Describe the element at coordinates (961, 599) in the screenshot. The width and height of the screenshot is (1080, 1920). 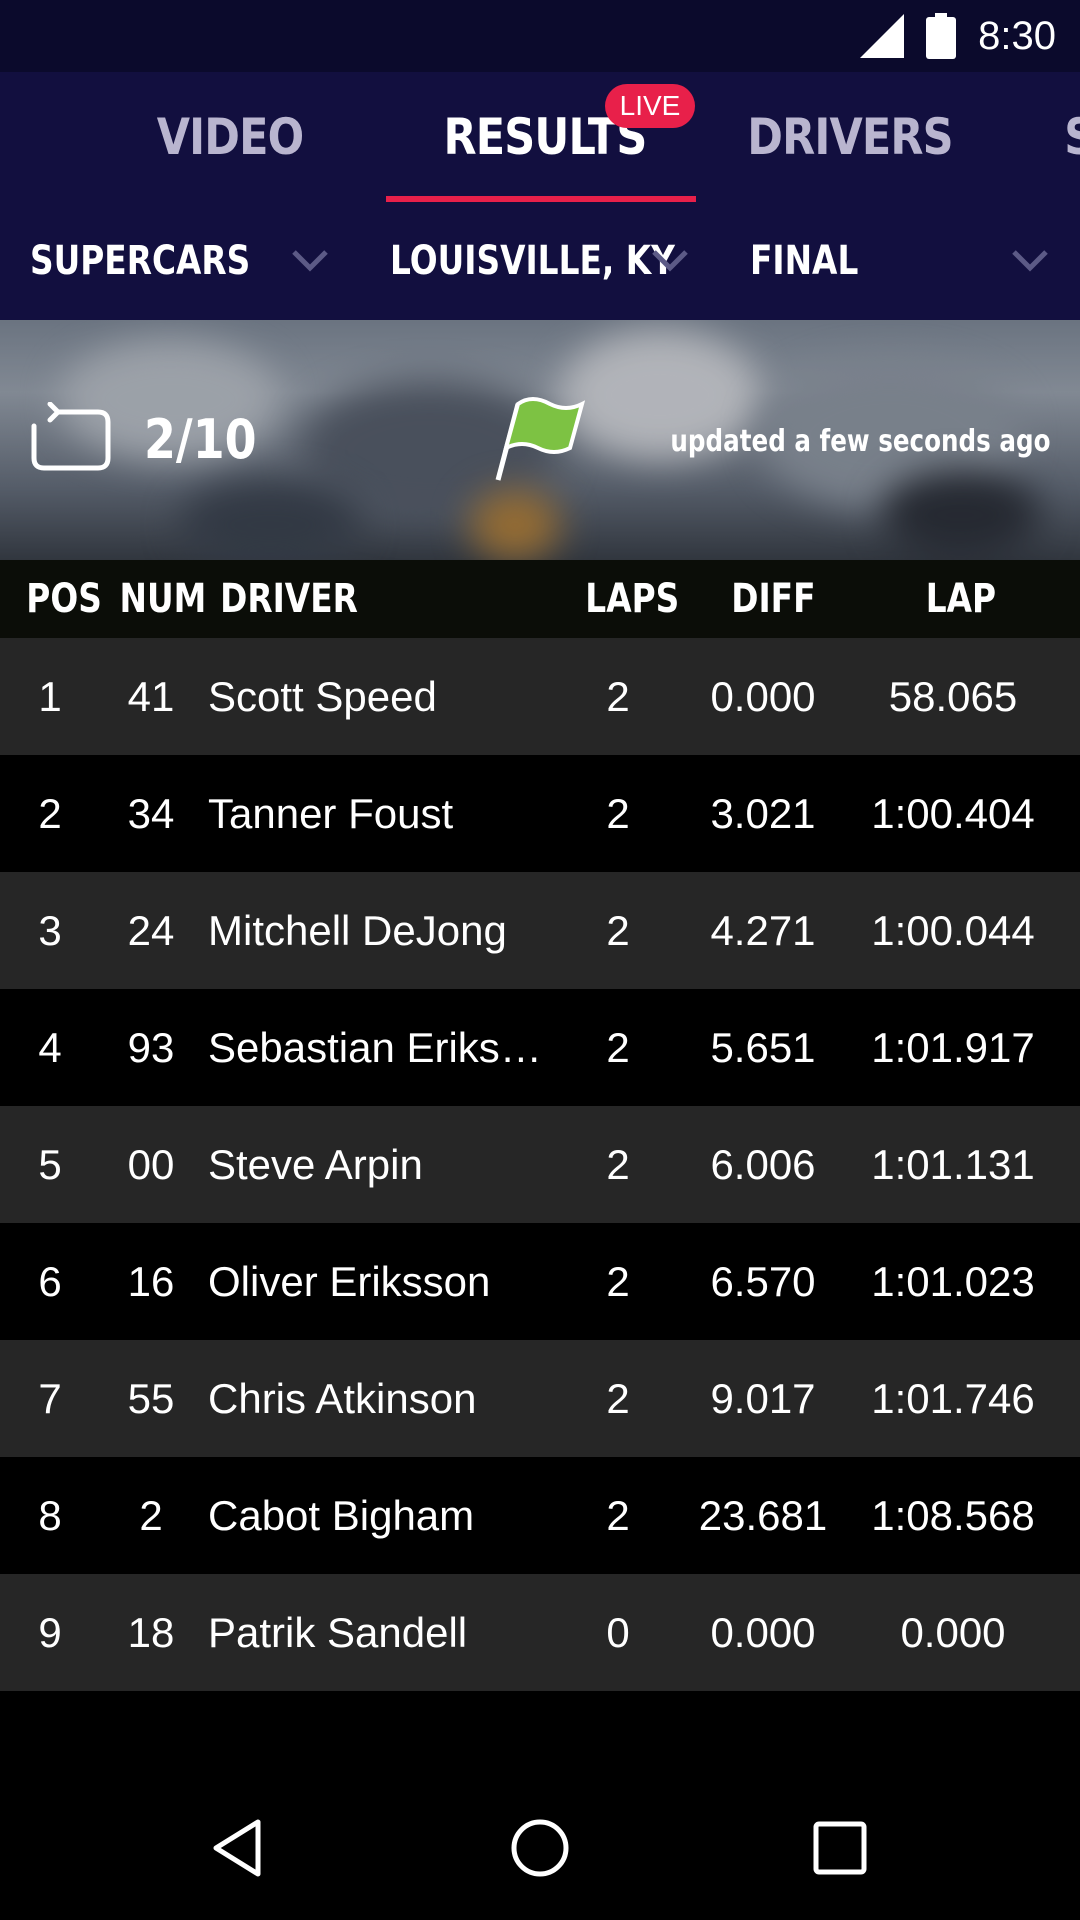
I see `header-lap: LAP` at that location.